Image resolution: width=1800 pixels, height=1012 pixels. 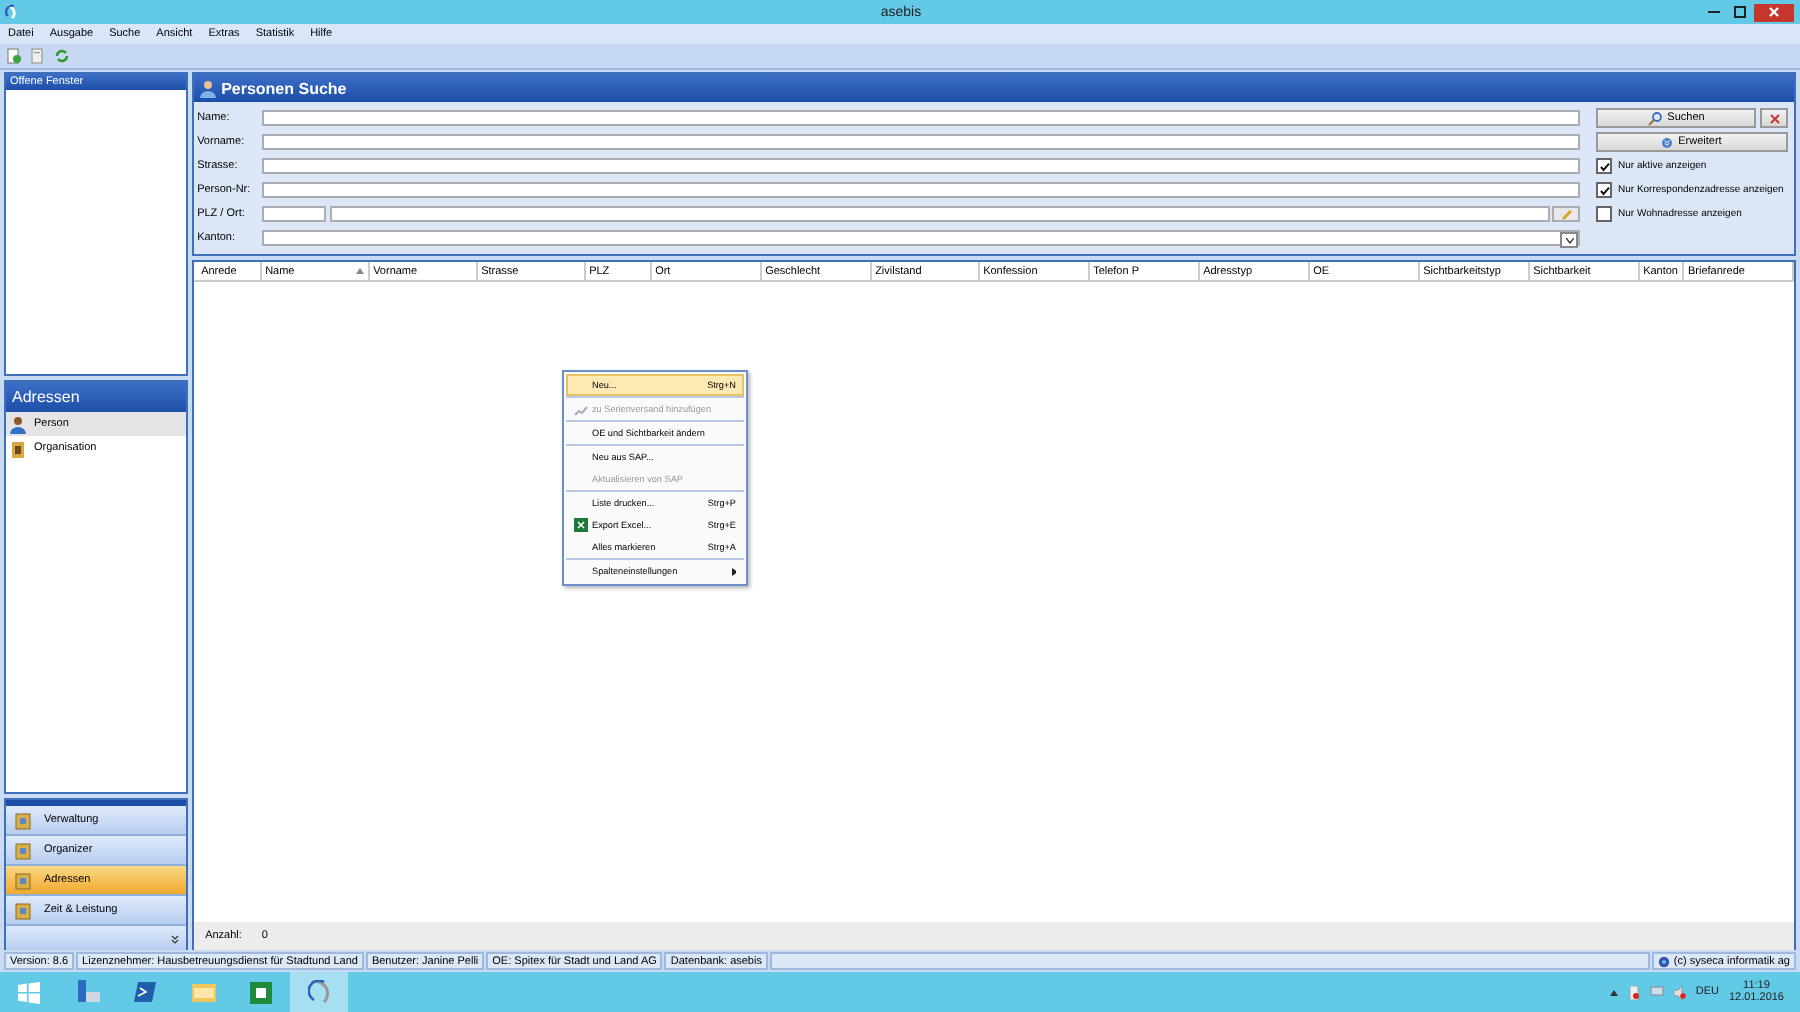 I want to click on document-icon, so click(x=38, y=56).